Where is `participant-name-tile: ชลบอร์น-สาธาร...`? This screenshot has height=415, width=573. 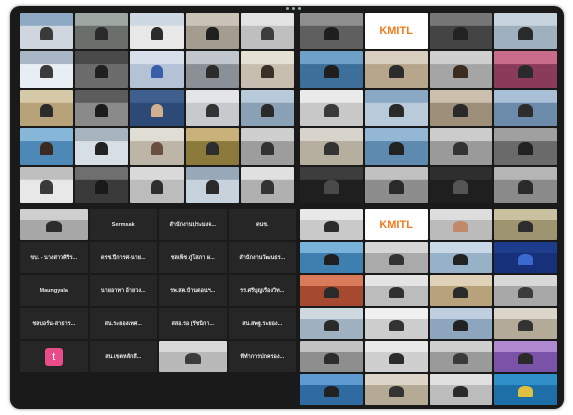 participant-name-tile: ชลบอร์น-สาธาร... is located at coordinates (54, 323).